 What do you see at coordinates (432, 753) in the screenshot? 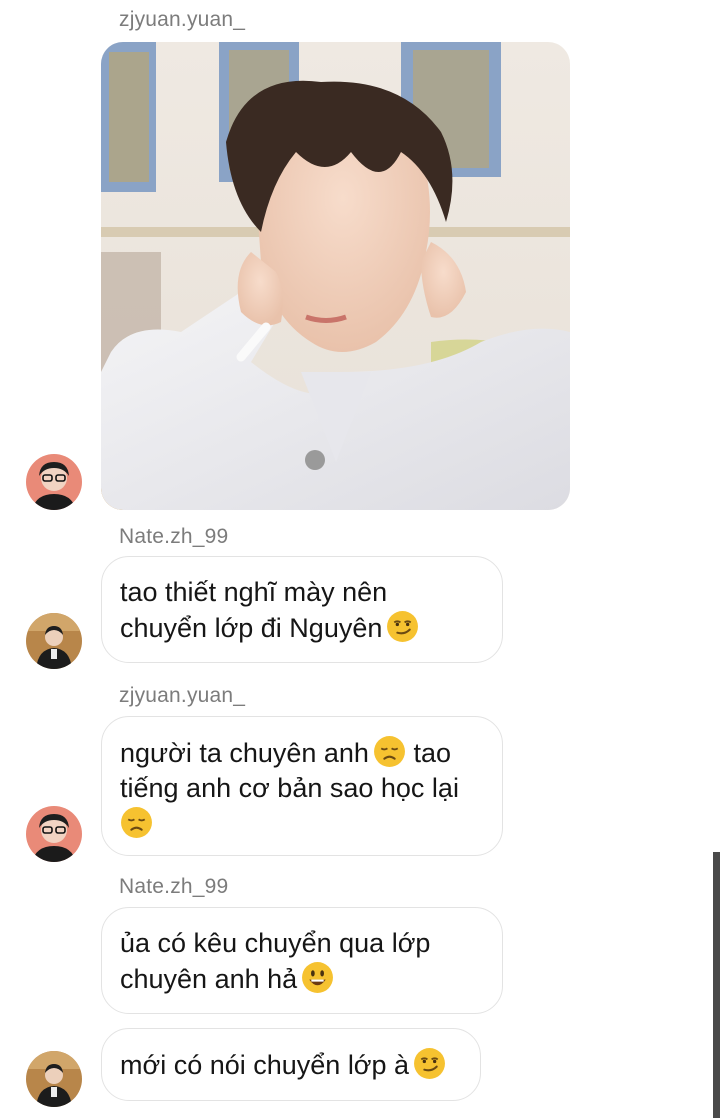
I see `message-word: tao` at bounding box center [432, 753].